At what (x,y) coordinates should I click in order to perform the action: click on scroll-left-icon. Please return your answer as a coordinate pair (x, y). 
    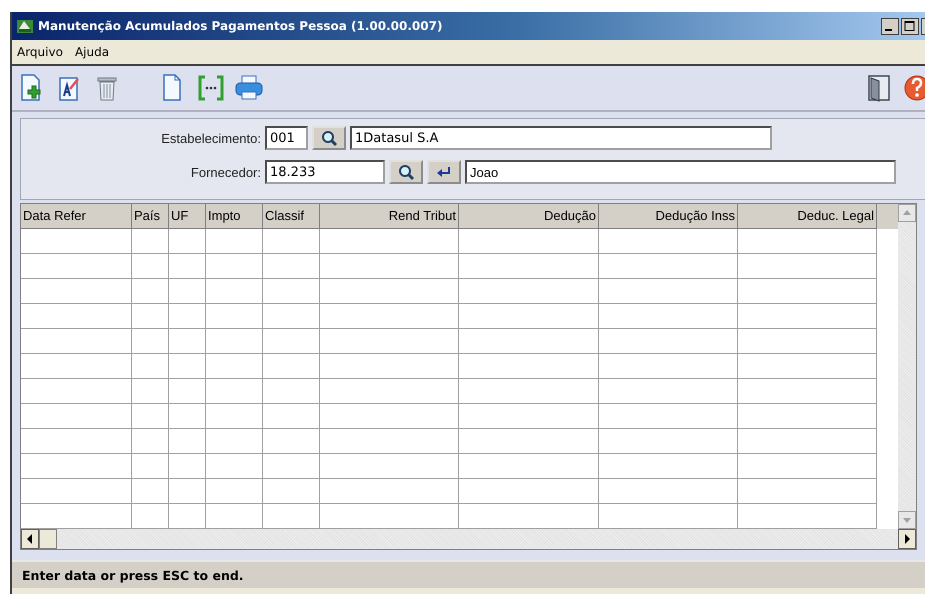
    Looking at the image, I should click on (30, 539).